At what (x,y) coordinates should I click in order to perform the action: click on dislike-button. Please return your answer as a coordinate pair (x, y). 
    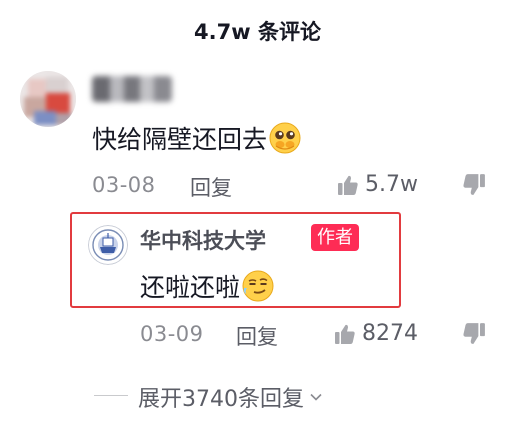
    Looking at the image, I should click on (474, 187).